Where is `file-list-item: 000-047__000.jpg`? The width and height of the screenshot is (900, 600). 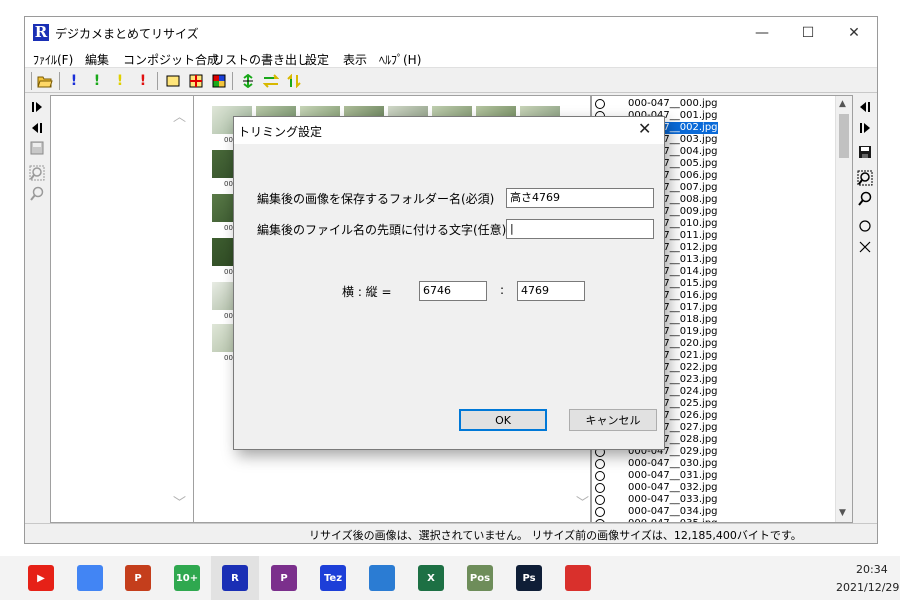 file-list-item: 000-047__000.jpg is located at coordinates (722, 104).